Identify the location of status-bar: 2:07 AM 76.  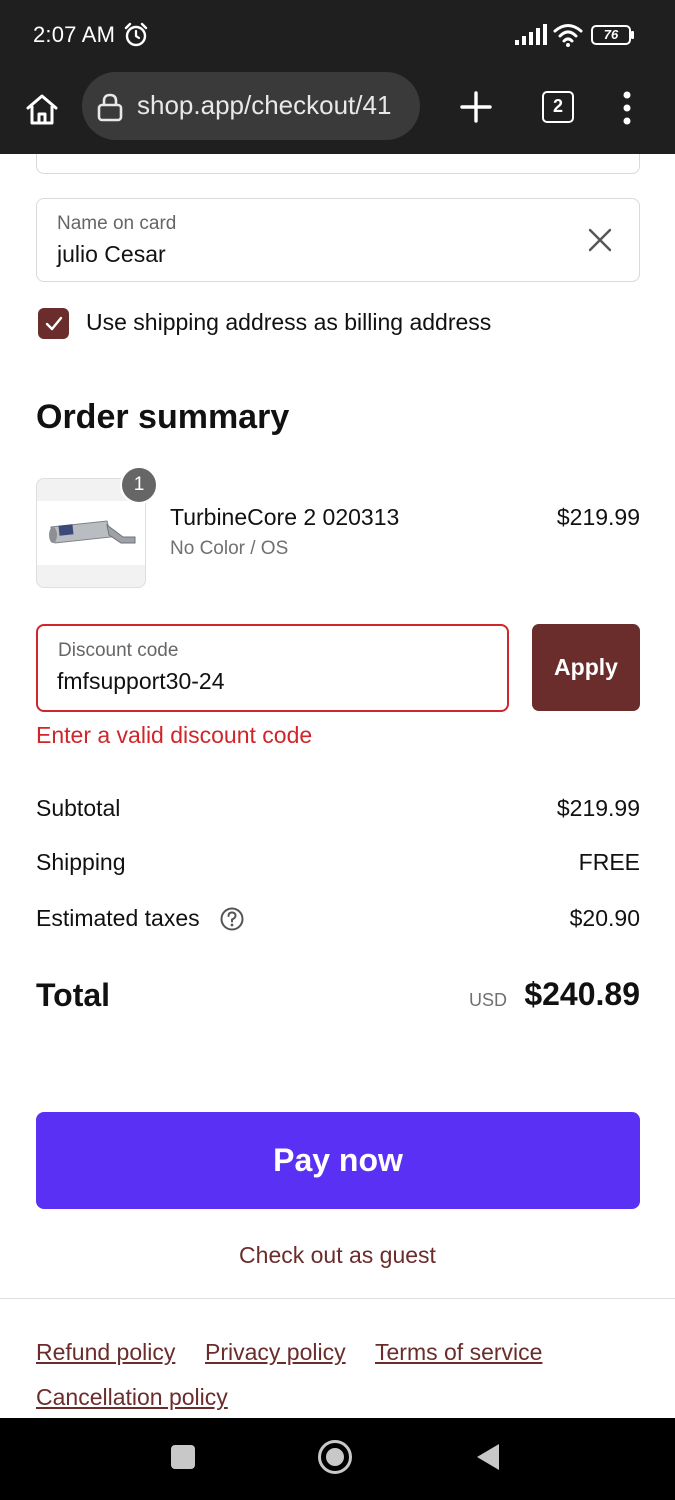
(337, 36).